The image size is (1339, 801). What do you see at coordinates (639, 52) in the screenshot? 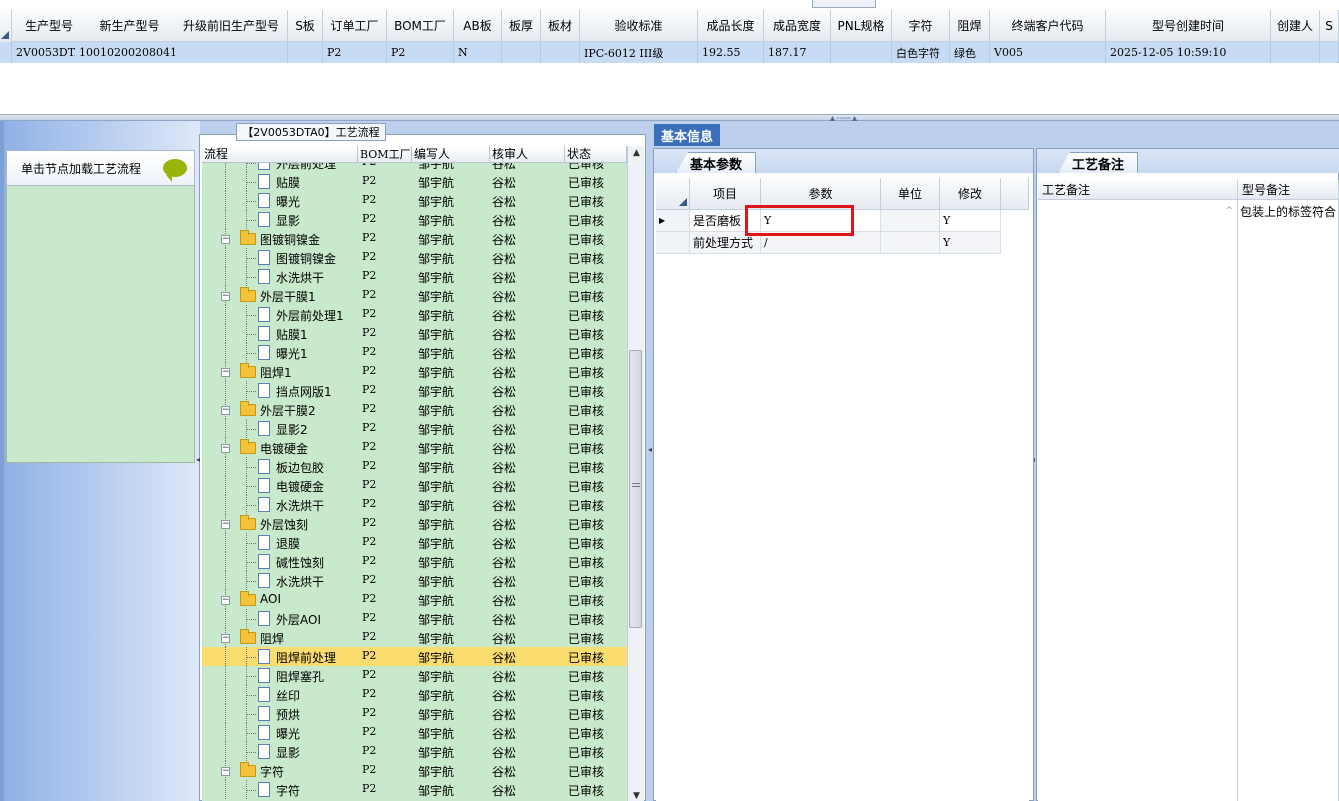
I see `grid-cell: IPC-6012 III级` at bounding box center [639, 52].